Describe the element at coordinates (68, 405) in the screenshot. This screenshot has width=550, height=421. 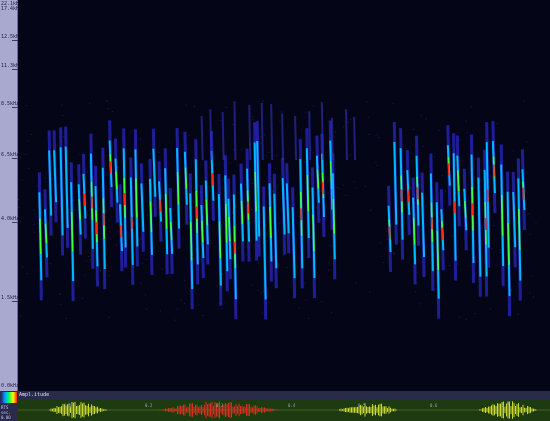
I see `time-tick: 0.1` at that location.